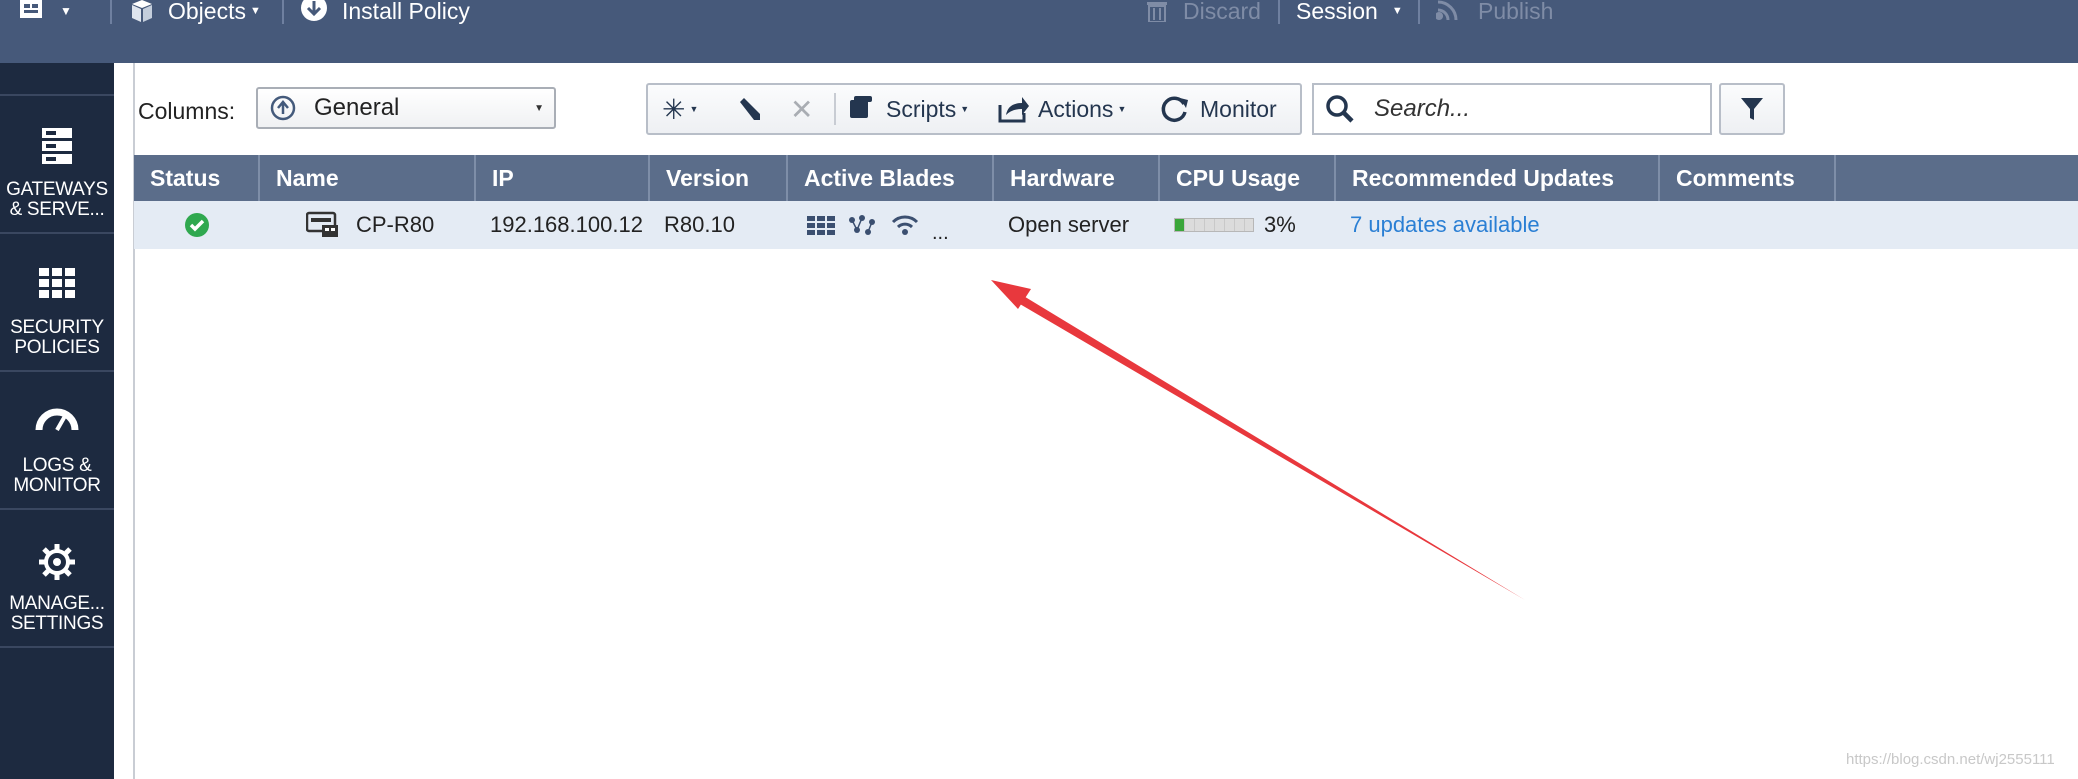 This screenshot has height=779, width=2078. I want to click on column-header-version: Version, so click(719, 178).